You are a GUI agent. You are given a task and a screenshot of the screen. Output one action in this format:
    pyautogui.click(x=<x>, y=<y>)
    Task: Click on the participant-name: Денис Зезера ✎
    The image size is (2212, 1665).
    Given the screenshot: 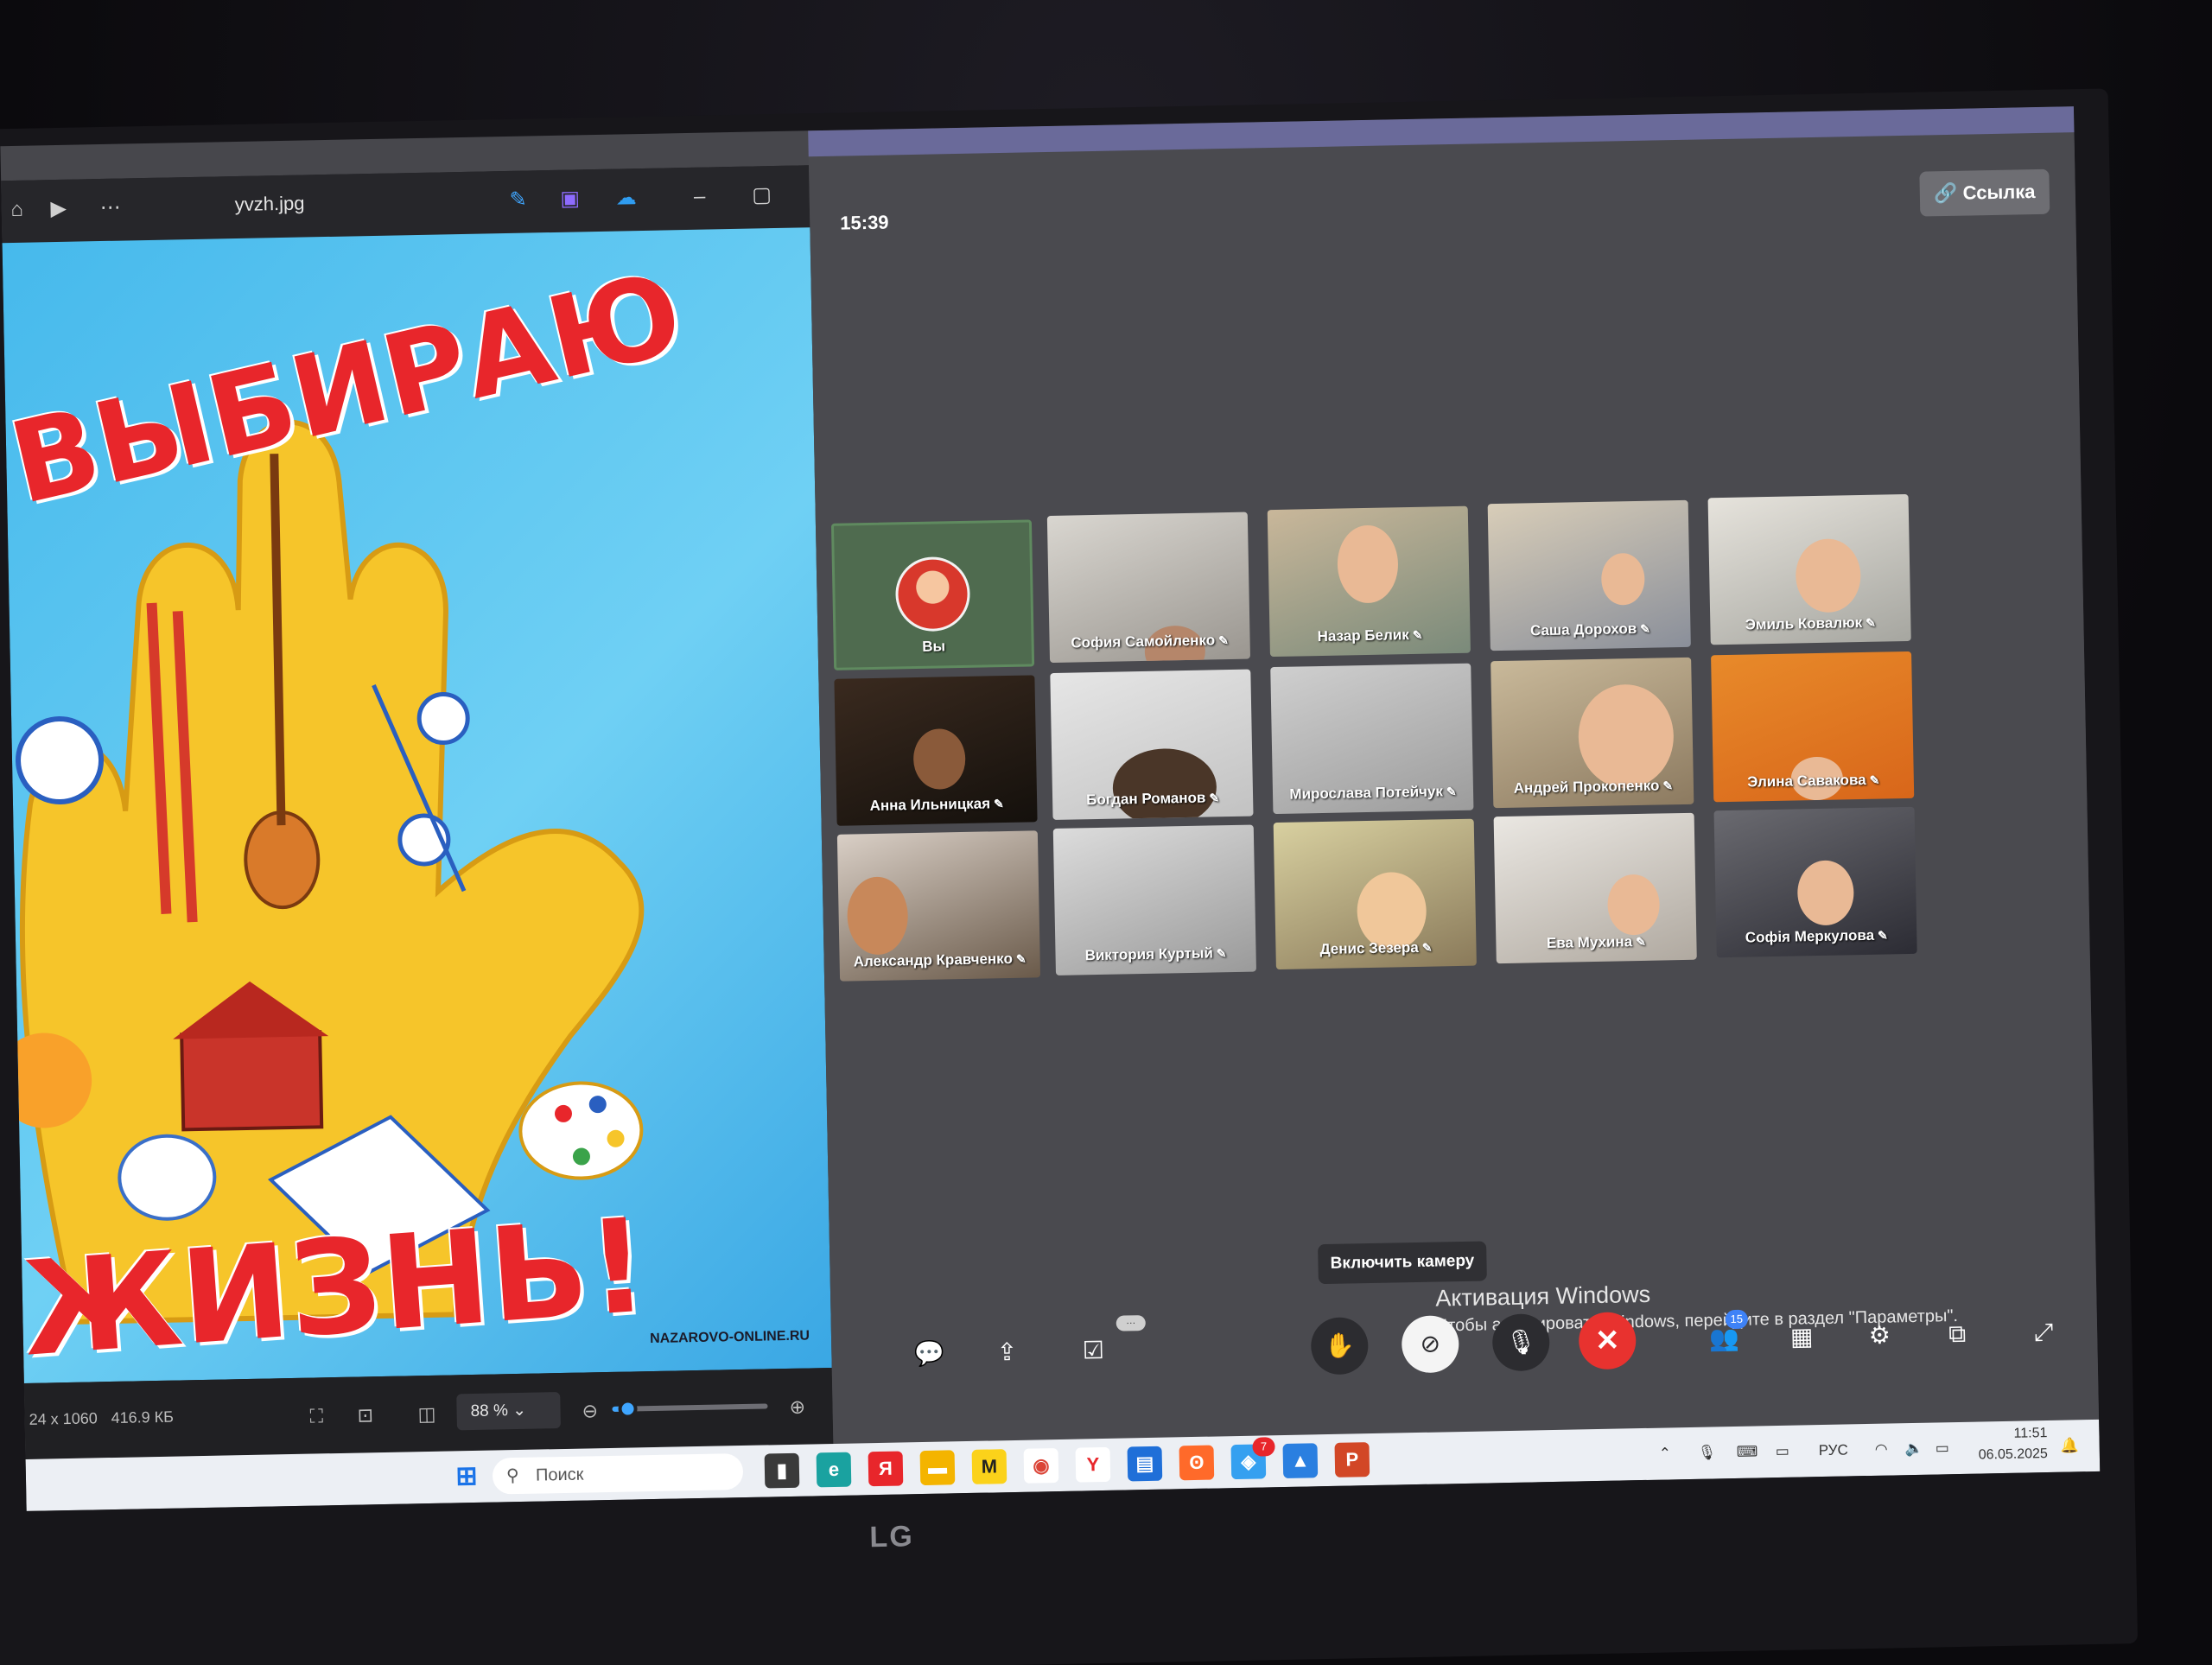 What is the action you would take?
    pyautogui.click(x=1376, y=948)
    